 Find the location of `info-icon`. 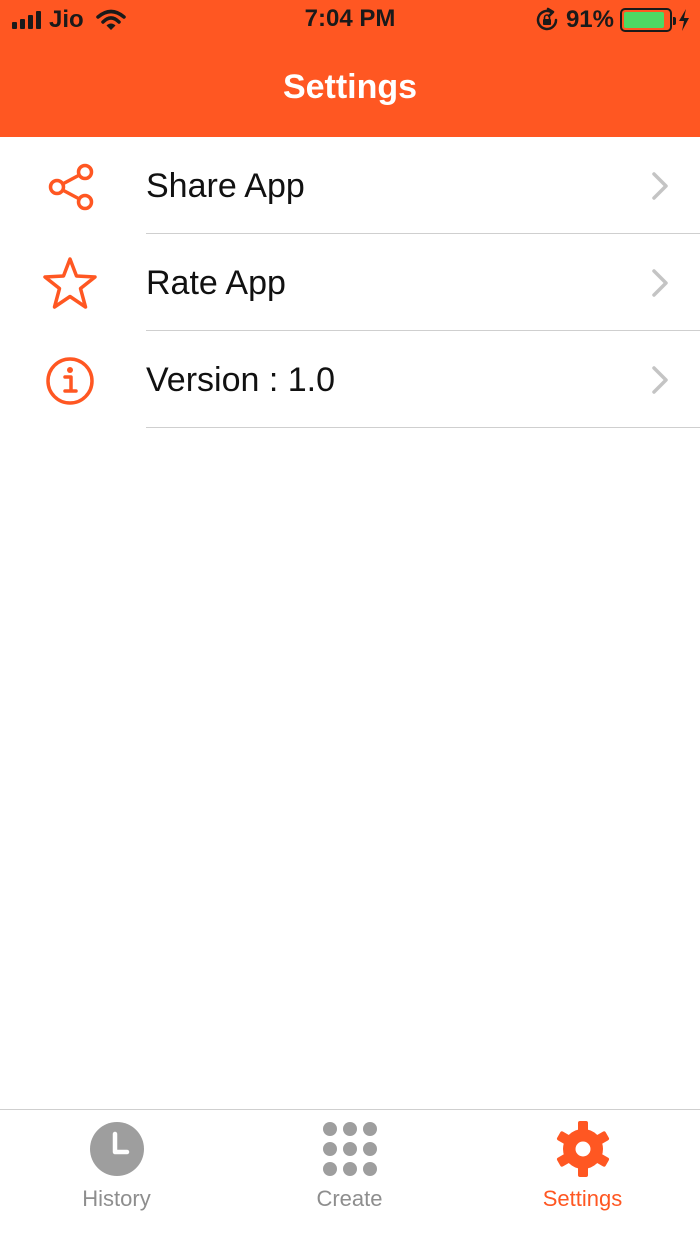

info-icon is located at coordinates (70, 381).